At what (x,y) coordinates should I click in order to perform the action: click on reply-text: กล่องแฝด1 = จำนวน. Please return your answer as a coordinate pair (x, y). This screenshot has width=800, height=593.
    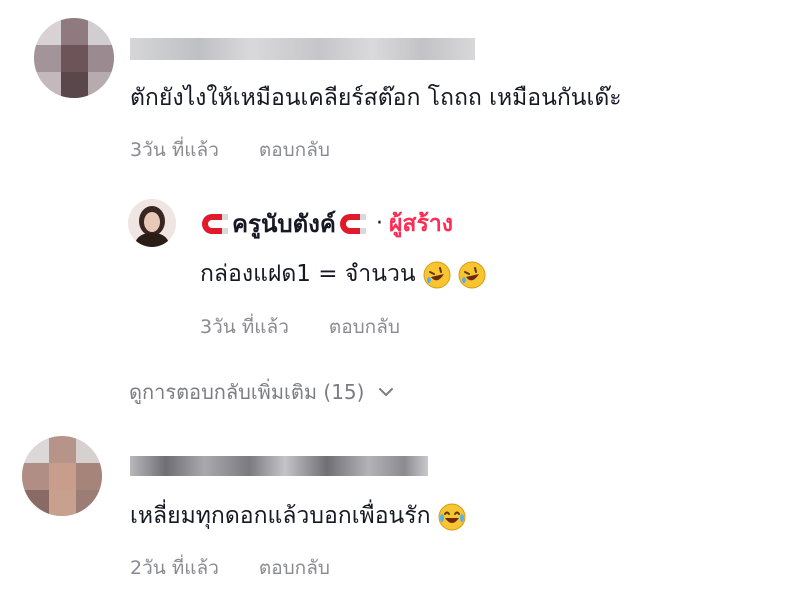
    Looking at the image, I should click on (308, 274).